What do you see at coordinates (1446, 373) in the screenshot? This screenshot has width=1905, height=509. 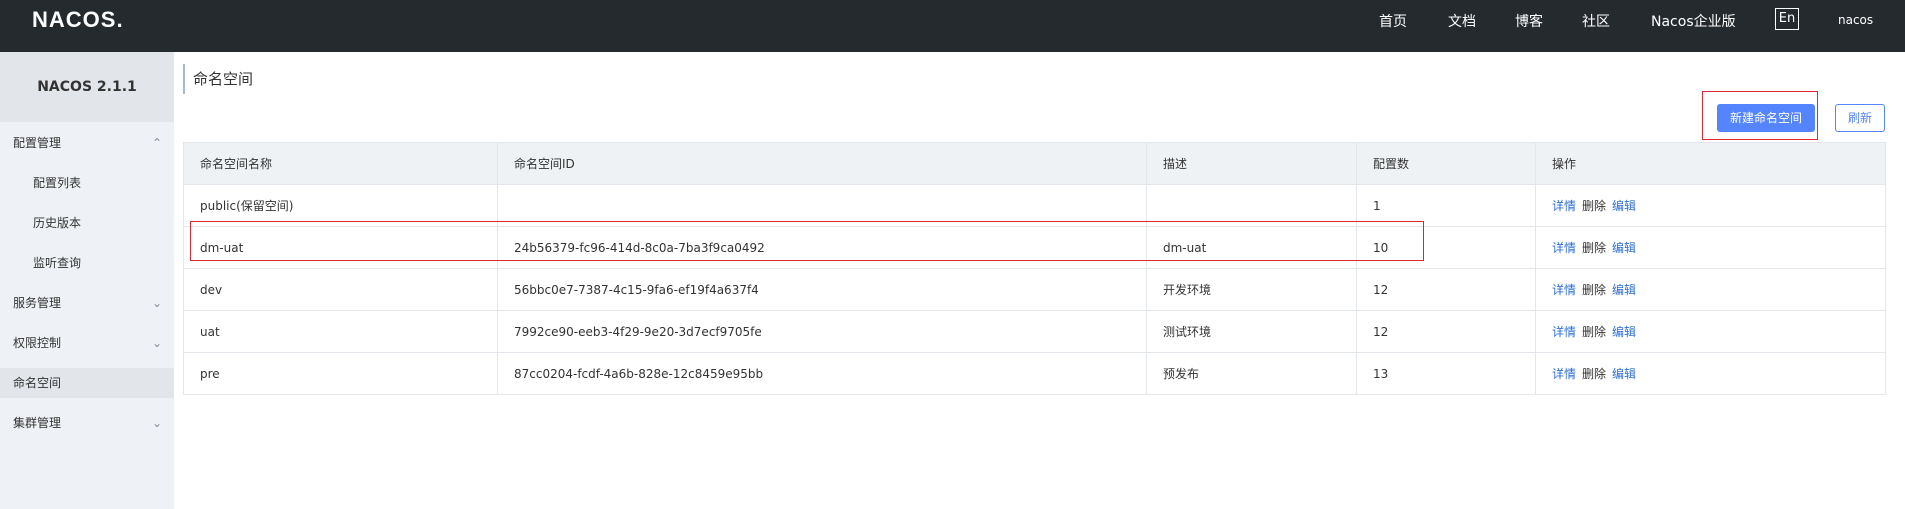 I see `namespace-config-count: 13` at bounding box center [1446, 373].